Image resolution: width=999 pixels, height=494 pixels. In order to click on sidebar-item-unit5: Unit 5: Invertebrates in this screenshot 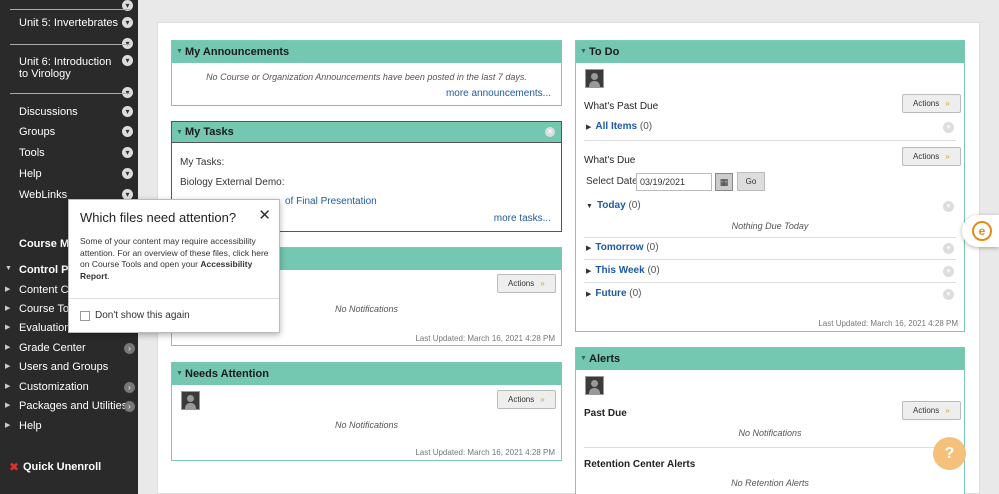, I will do `click(78, 23)`.